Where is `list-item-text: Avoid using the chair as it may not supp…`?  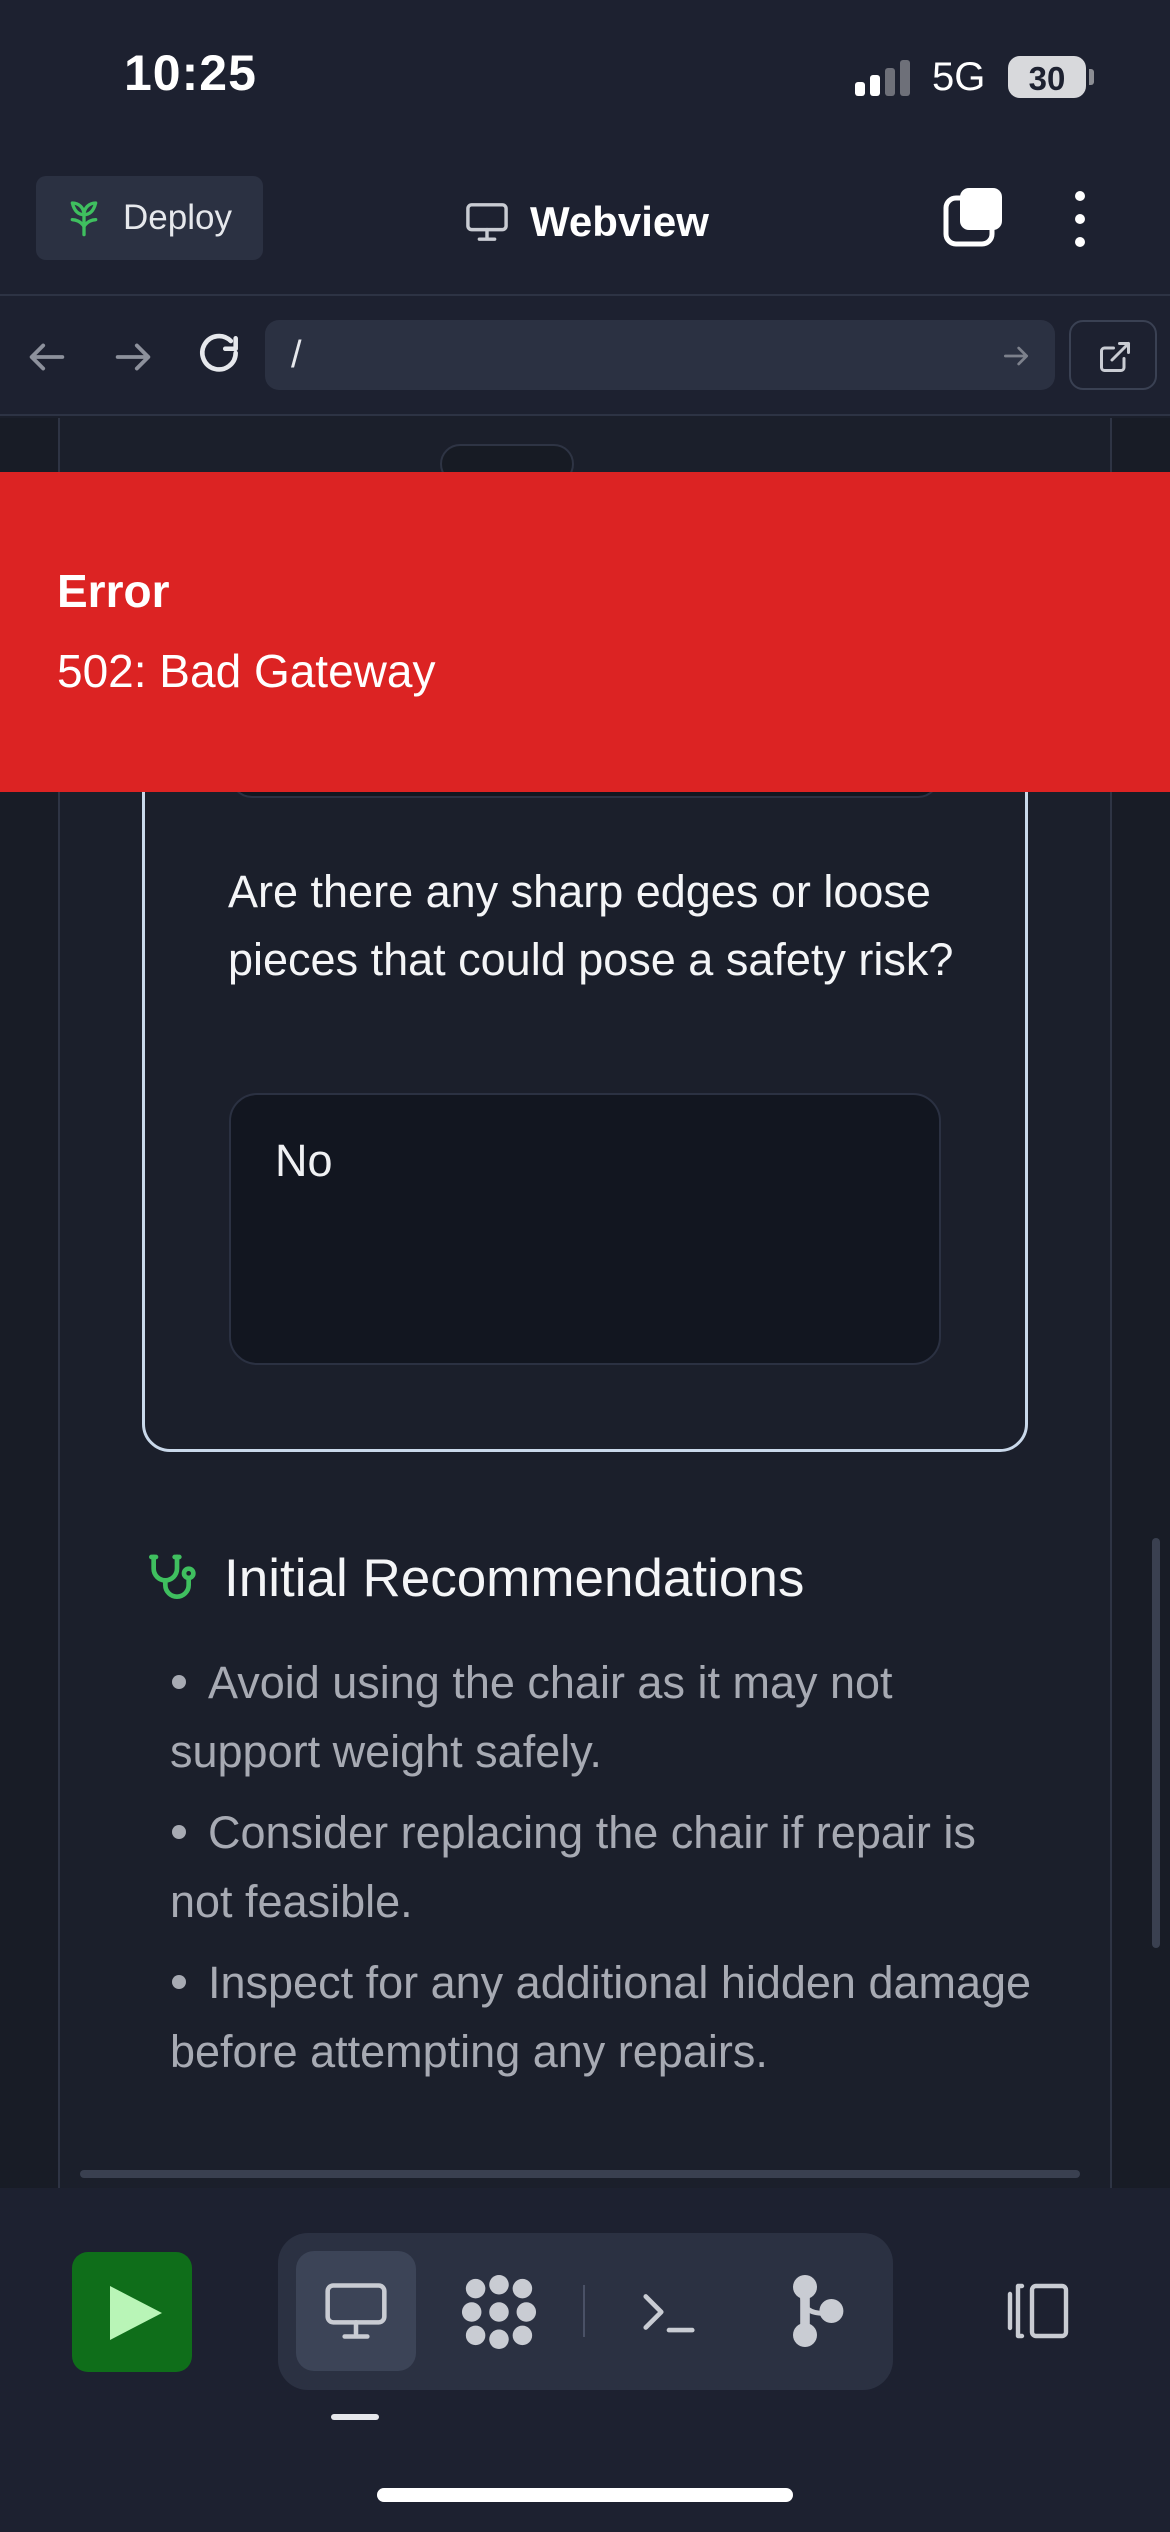
list-item-text: Avoid using the chair as it may not supp… is located at coordinates (531, 1717).